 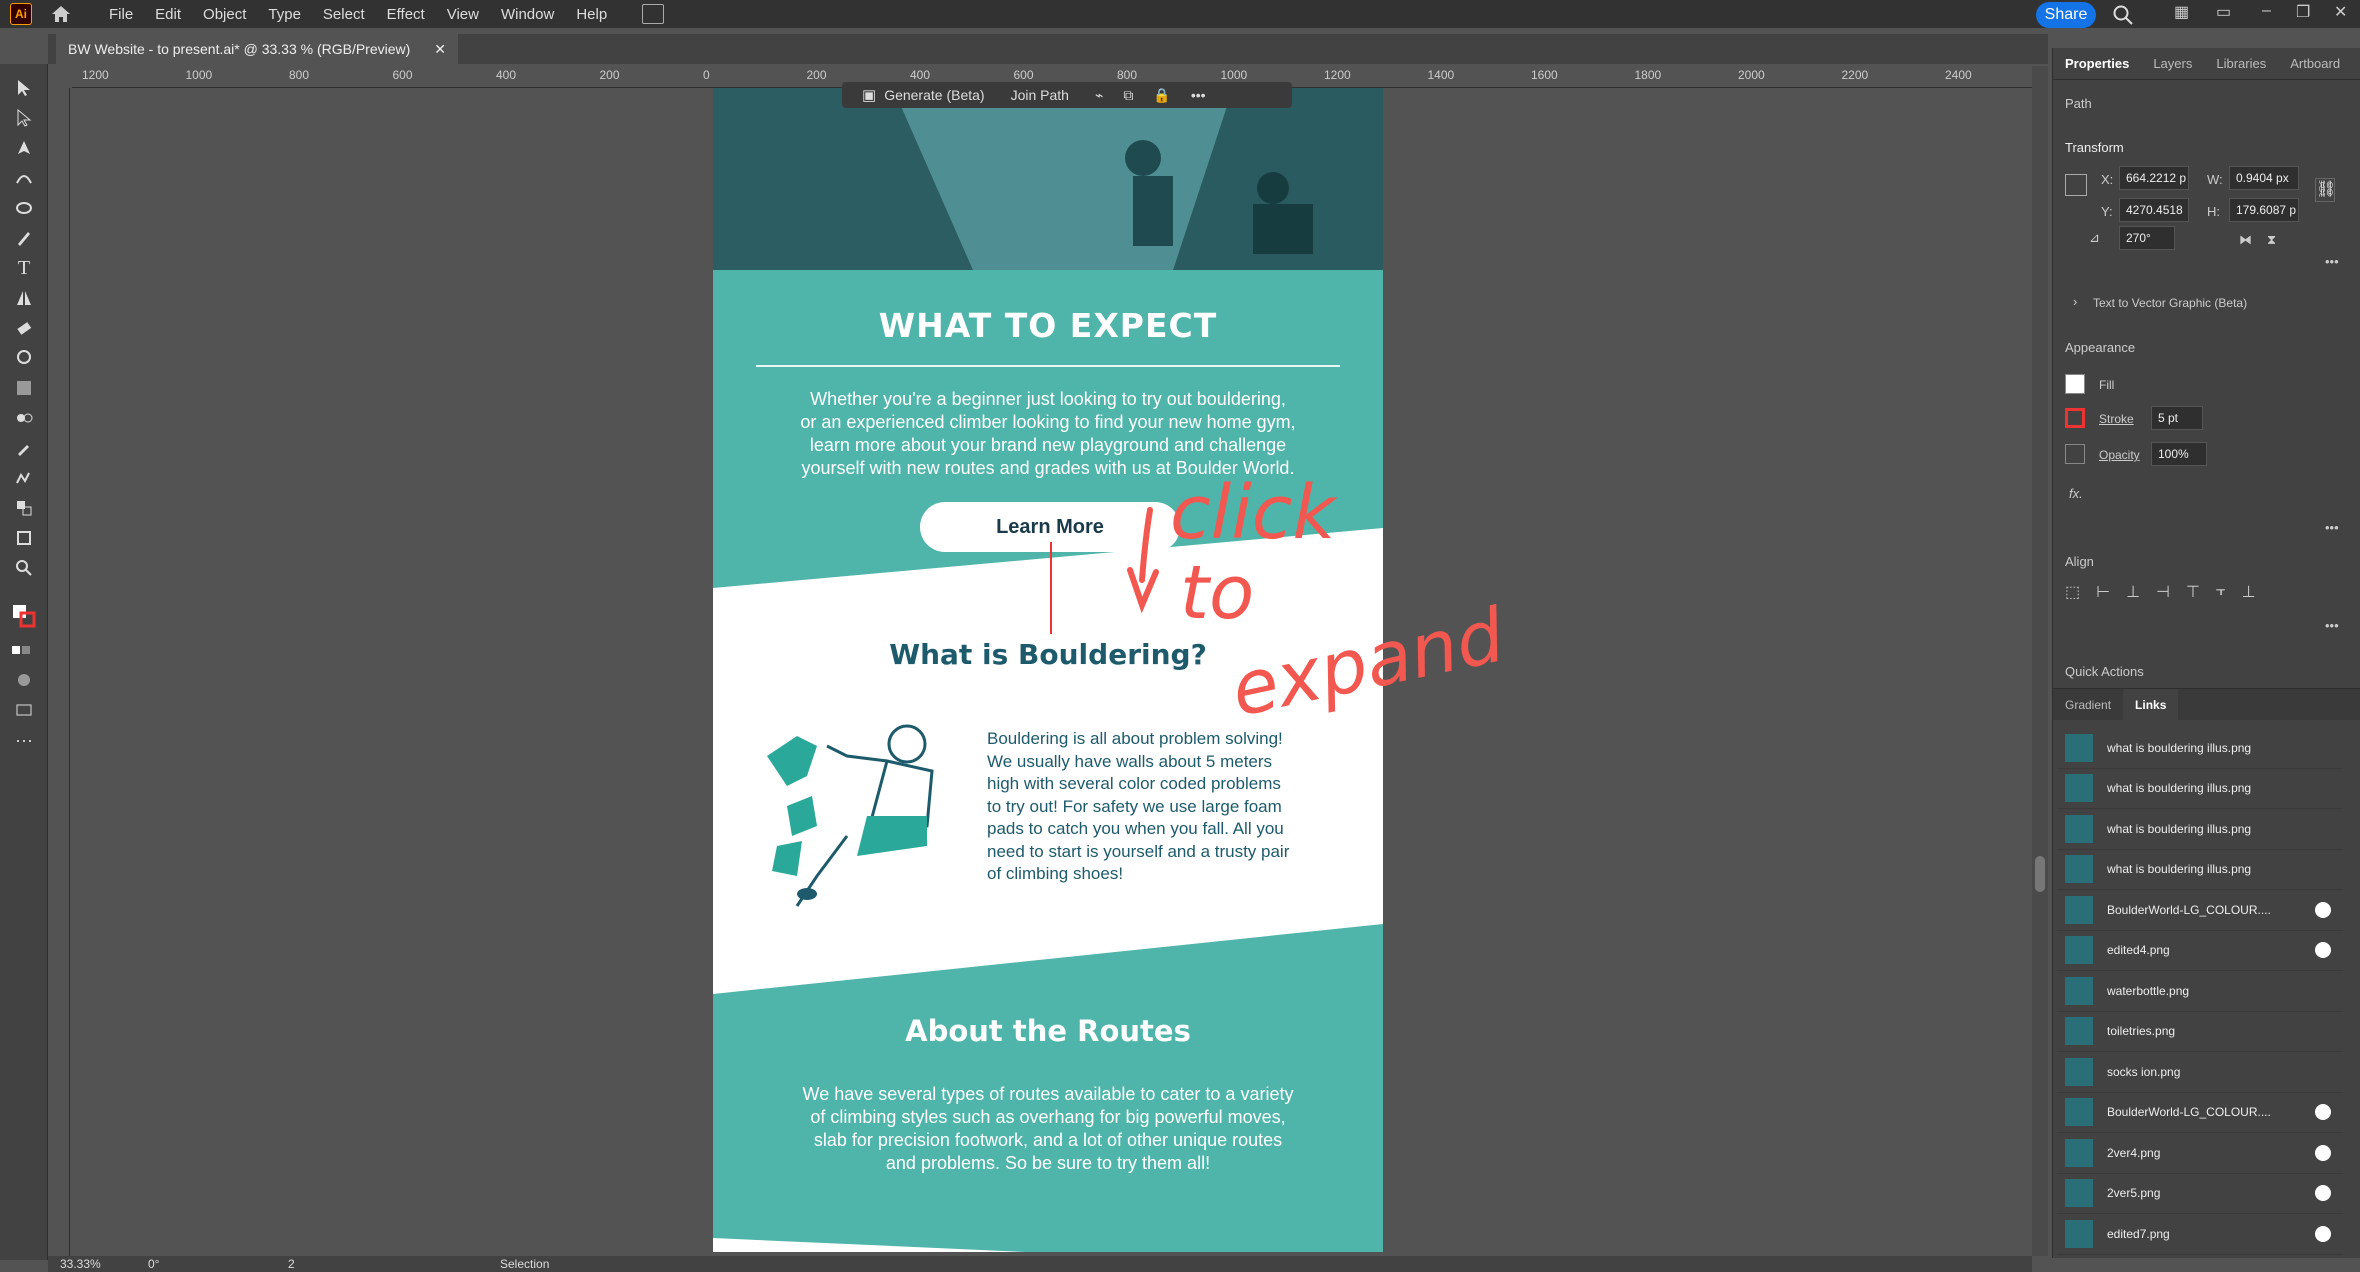 I want to click on symbol-tool-icon, so click(x=24, y=508).